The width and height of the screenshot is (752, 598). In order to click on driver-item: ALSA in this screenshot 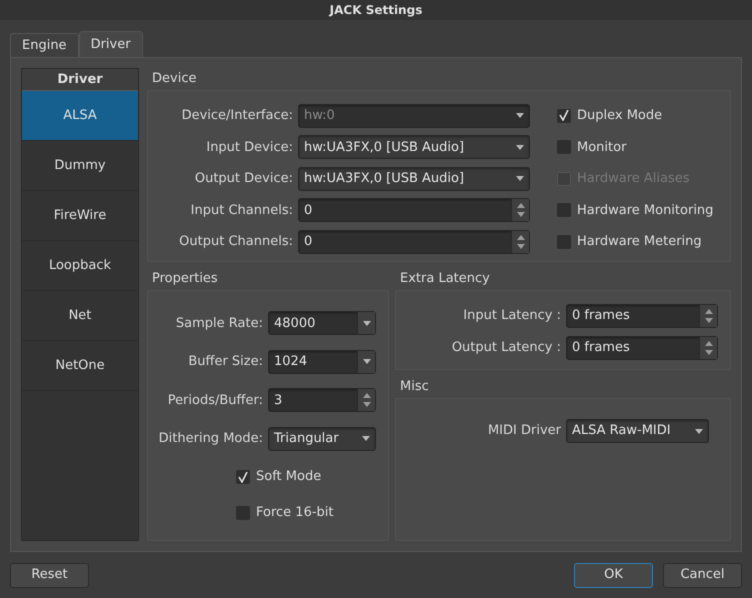, I will do `click(80, 116)`.